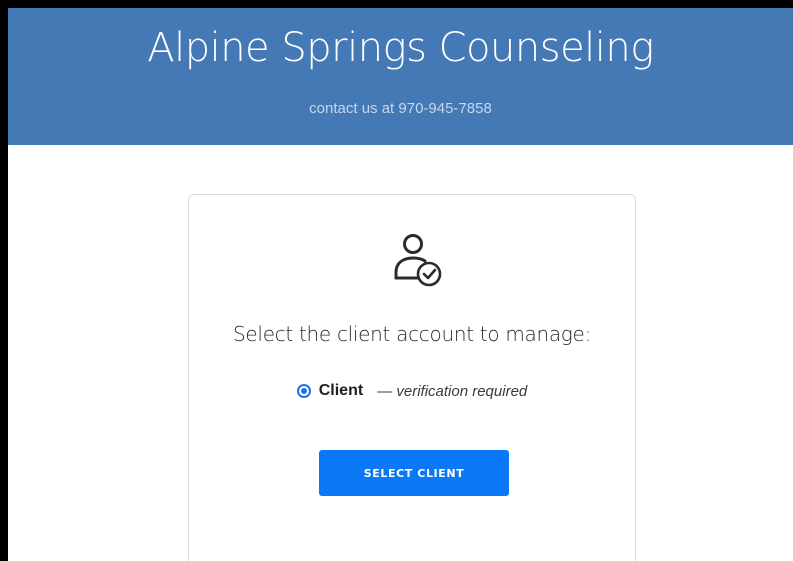 Image resolution: width=793 pixels, height=561 pixels. What do you see at coordinates (400, 48) in the screenshot?
I see `site-title: Alpine Springs Counseling` at bounding box center [400, 48].